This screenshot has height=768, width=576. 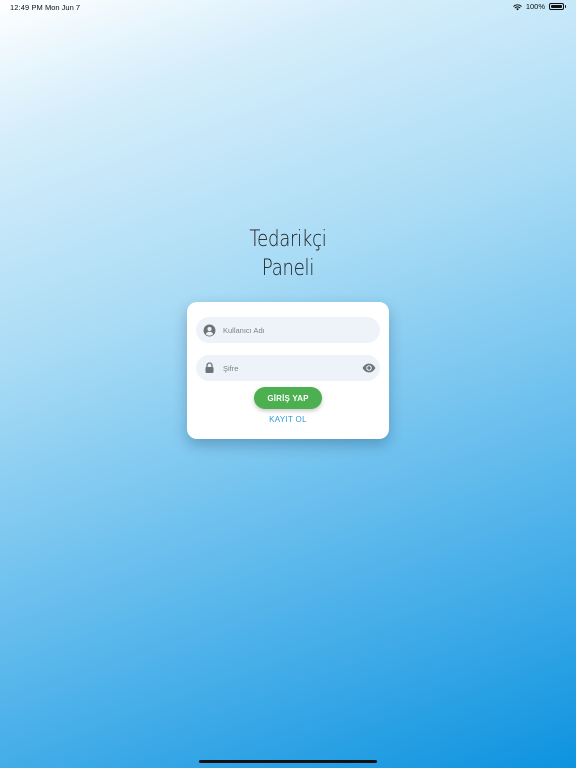 What do you see at coordinates (535, 6) in the screenshot?
I see `battery-percent: 100%` at bounding box center [535, 6].